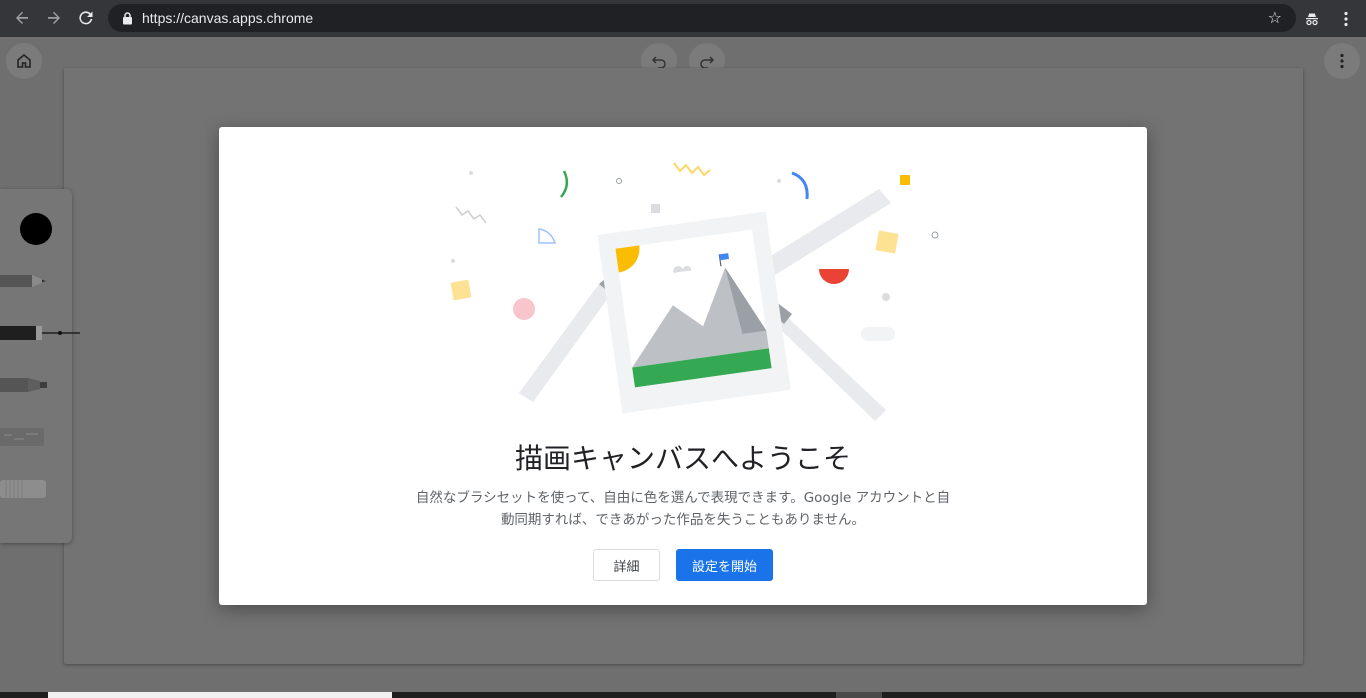 The width and height of the screenshot is (1366, 698). What do you see at coordinates (25, 385) in the screenshot?
I see `marker-tool` at bounding box center [25, 385].